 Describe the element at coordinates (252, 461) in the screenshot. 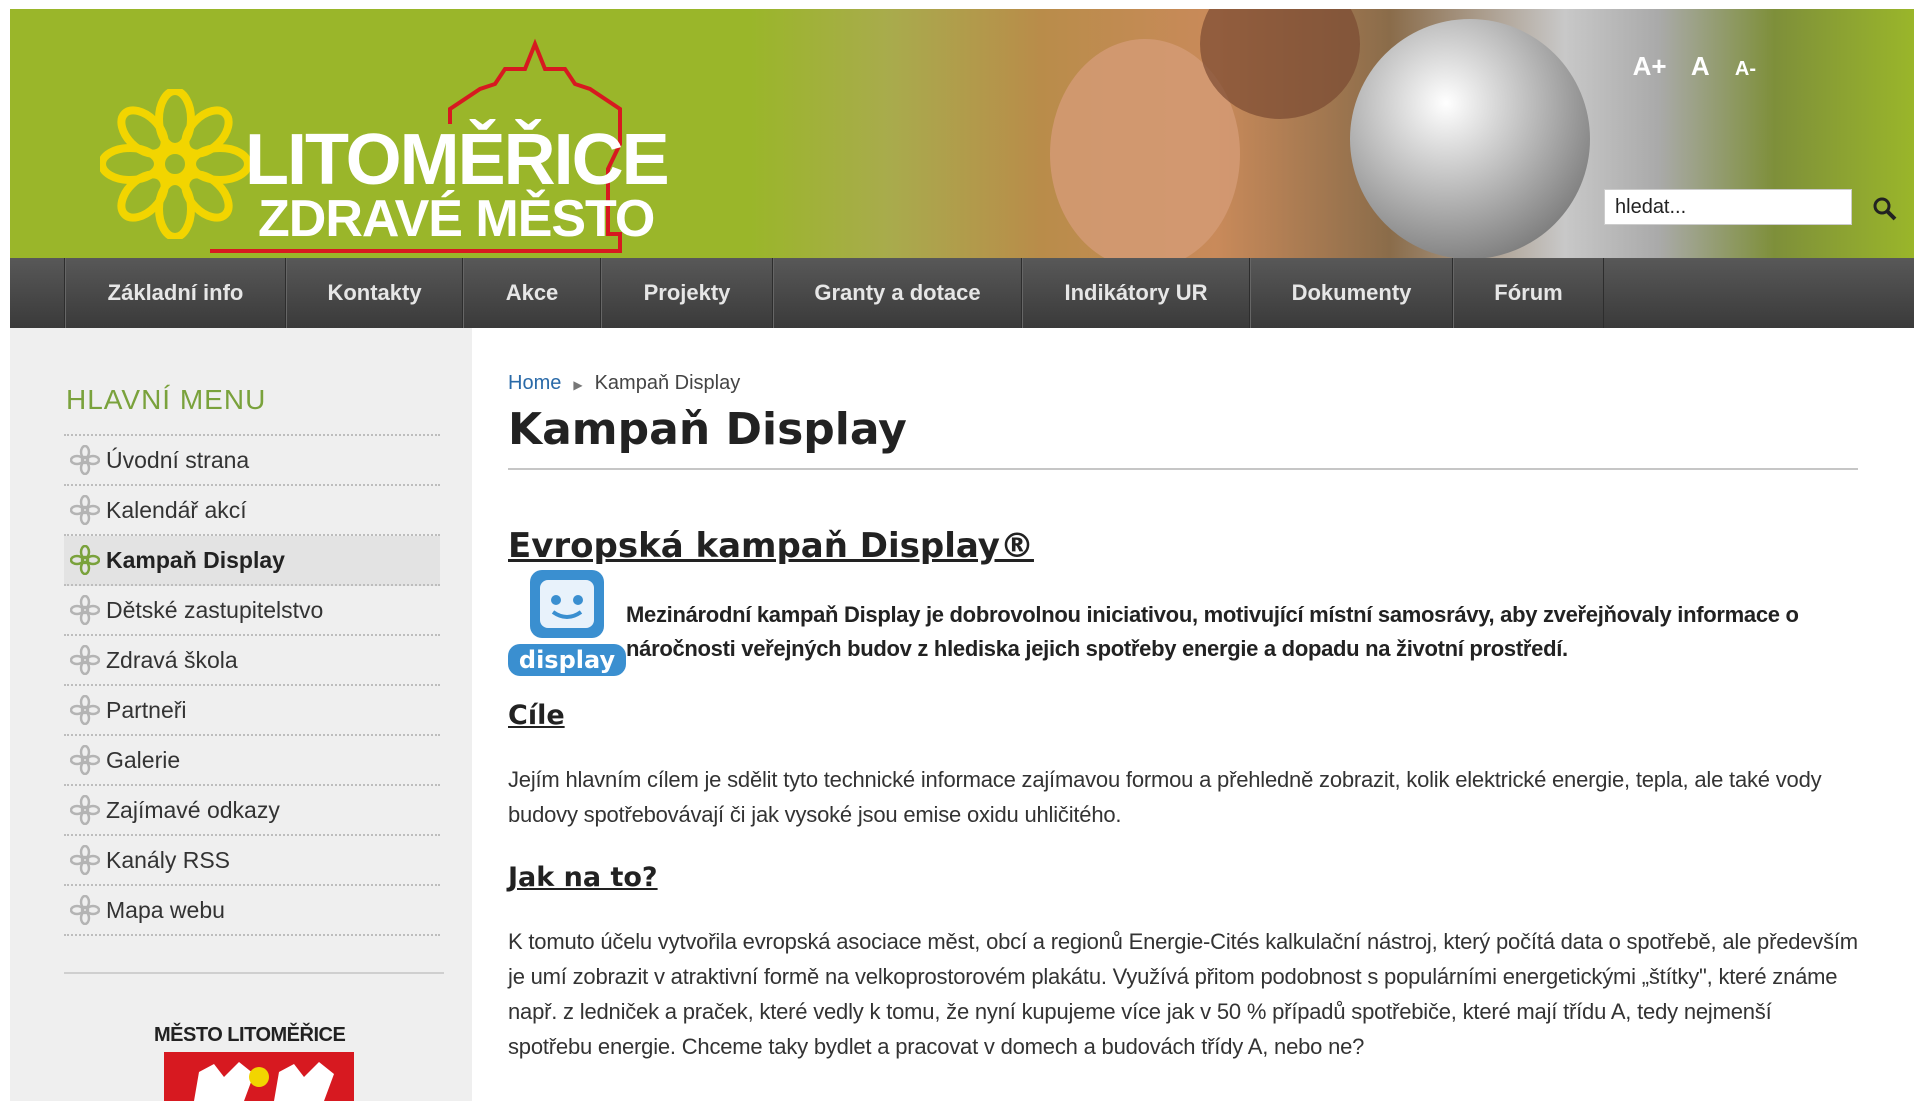

I see `sidebar-item-uvodni-strana: Úvodní strana` at that location.